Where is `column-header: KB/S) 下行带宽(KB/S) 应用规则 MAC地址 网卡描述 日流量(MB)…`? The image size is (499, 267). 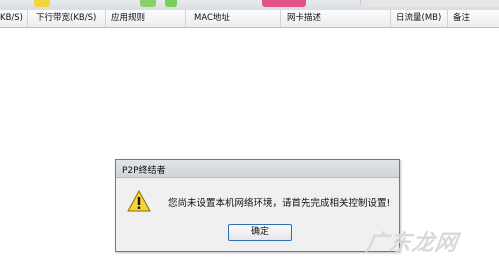
column-header: KB/S) 下行带宽(KB/S) 应用规则 MAC地址 网卡描述 日流量(MB)… is located at coordinates (249, 19).